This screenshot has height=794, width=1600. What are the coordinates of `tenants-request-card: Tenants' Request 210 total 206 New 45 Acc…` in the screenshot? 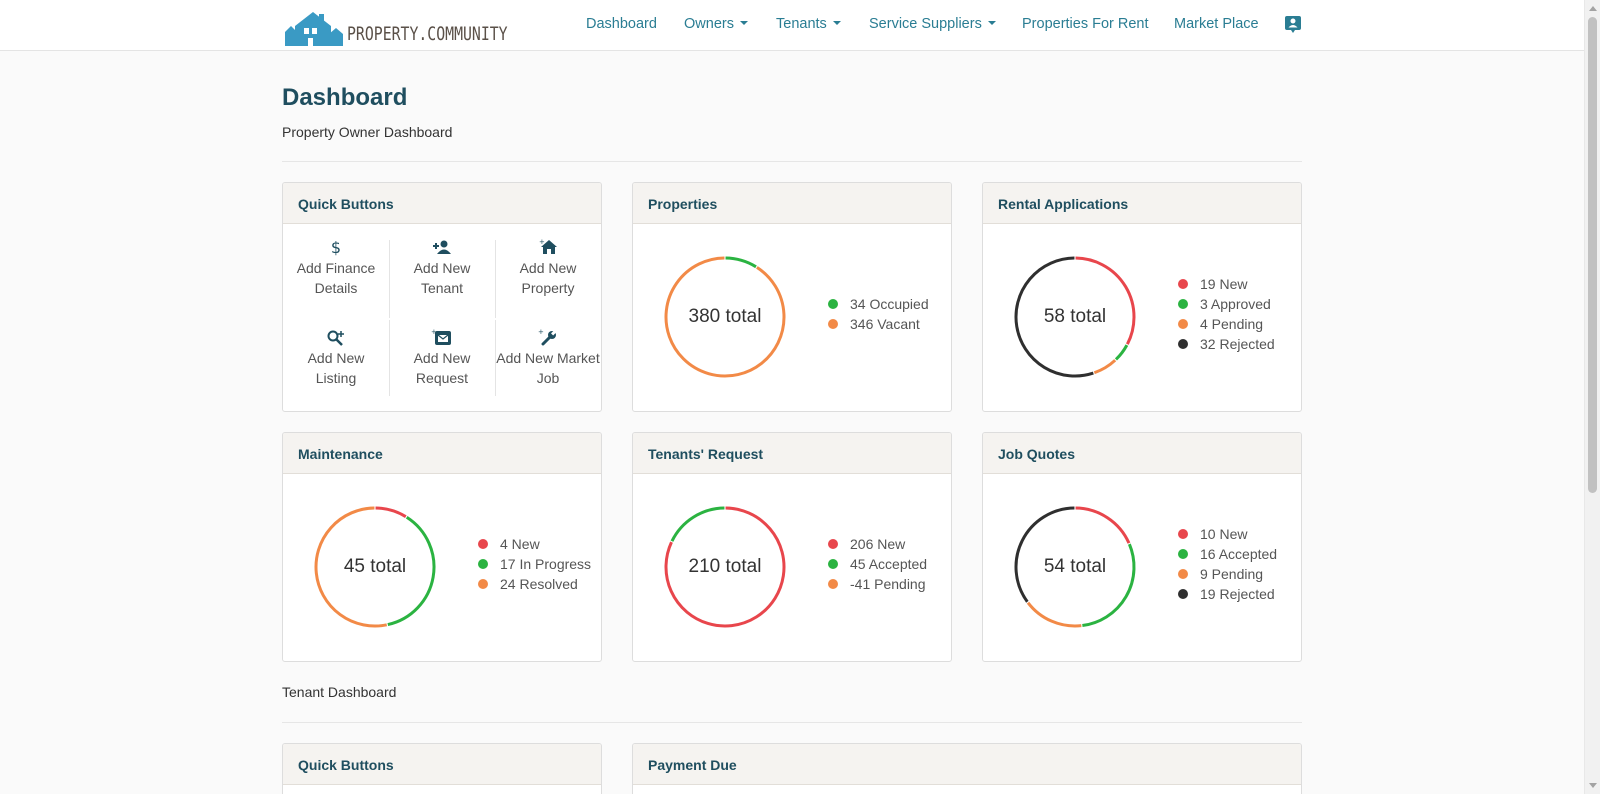 It's located at (792, 547).